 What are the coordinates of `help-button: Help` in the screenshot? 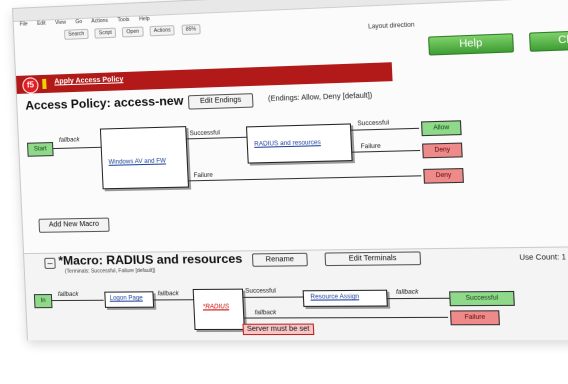 It's located at (471, 44).